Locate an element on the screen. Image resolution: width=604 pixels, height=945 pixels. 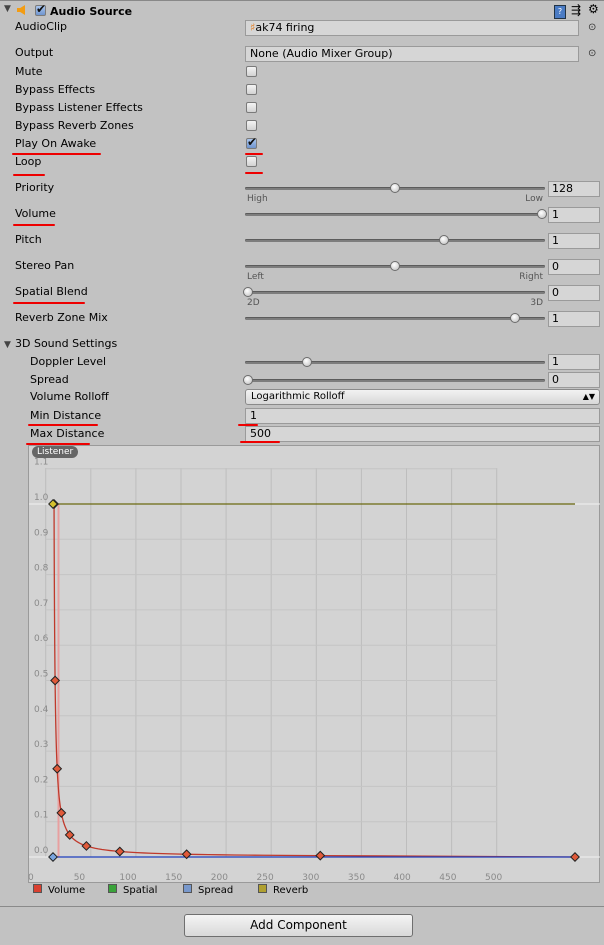
y-tick-label: 1.0 is located at coordinates (41, 498).